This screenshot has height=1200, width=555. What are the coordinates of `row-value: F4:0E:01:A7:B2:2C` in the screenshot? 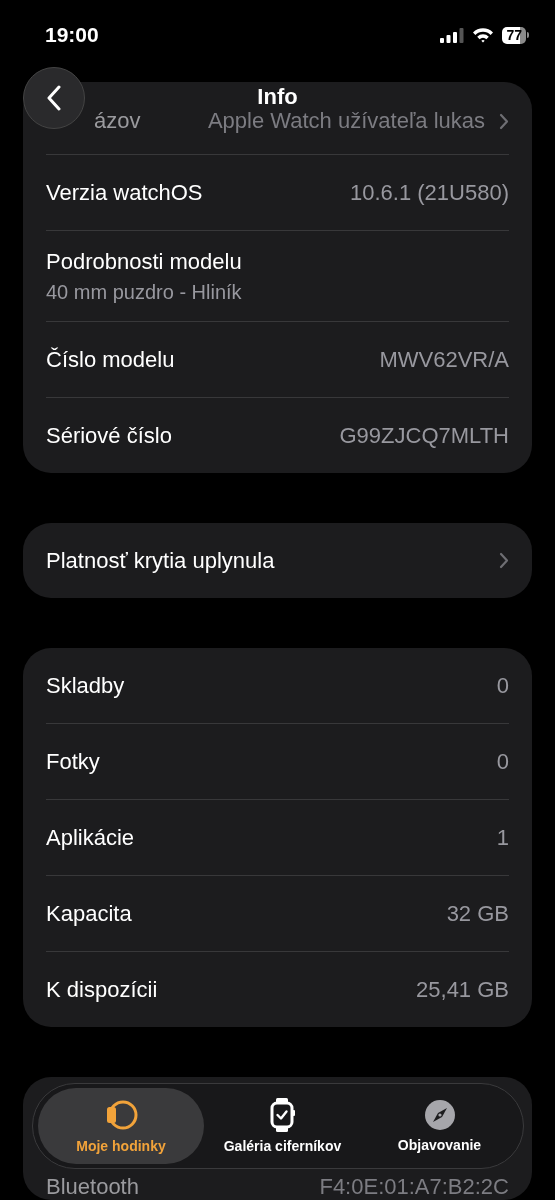 It's located at (414, 1187).